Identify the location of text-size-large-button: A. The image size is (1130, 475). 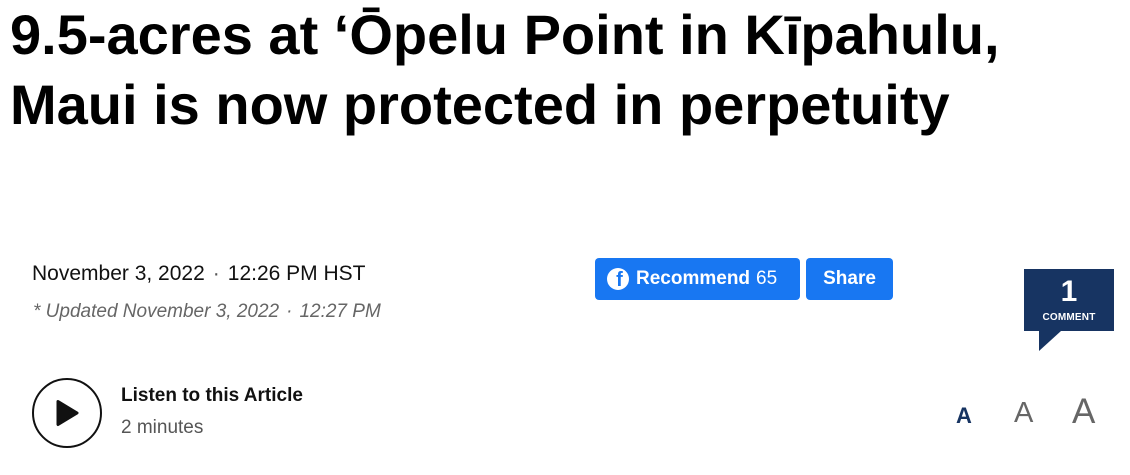
(1083, 411).